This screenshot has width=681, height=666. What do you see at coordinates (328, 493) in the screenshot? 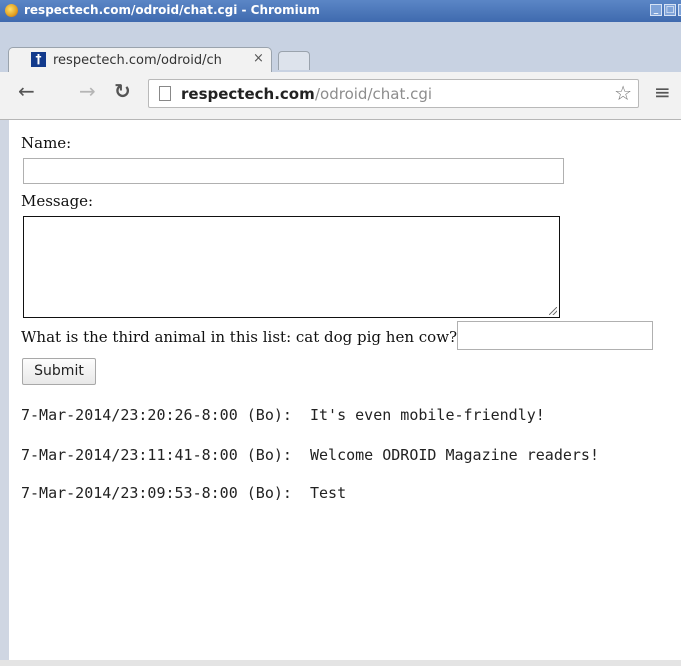
I see `message-text: Test` at bounding box center [328, 493].